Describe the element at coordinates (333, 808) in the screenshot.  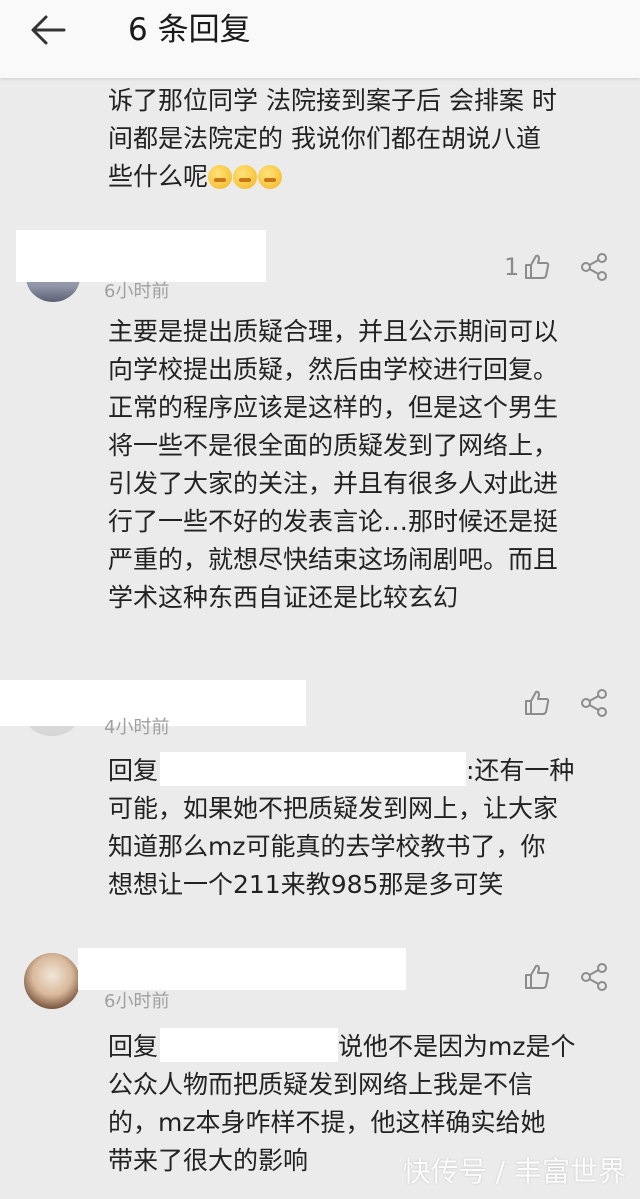
I see `comment-line: 可能，如果她不把质疑发到网上，让大家` at that location.